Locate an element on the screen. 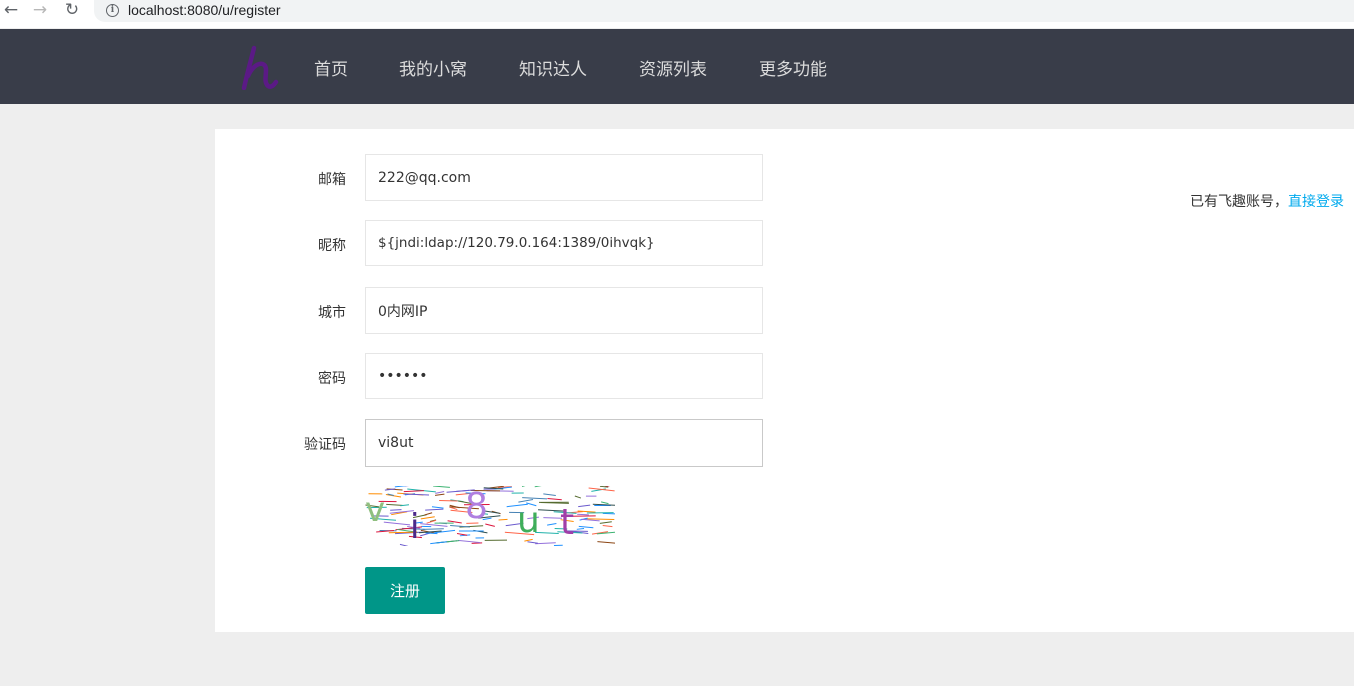 This screenshot has height=686, width=1354. captcha-char-1: v is located at coordinates (375, 510).